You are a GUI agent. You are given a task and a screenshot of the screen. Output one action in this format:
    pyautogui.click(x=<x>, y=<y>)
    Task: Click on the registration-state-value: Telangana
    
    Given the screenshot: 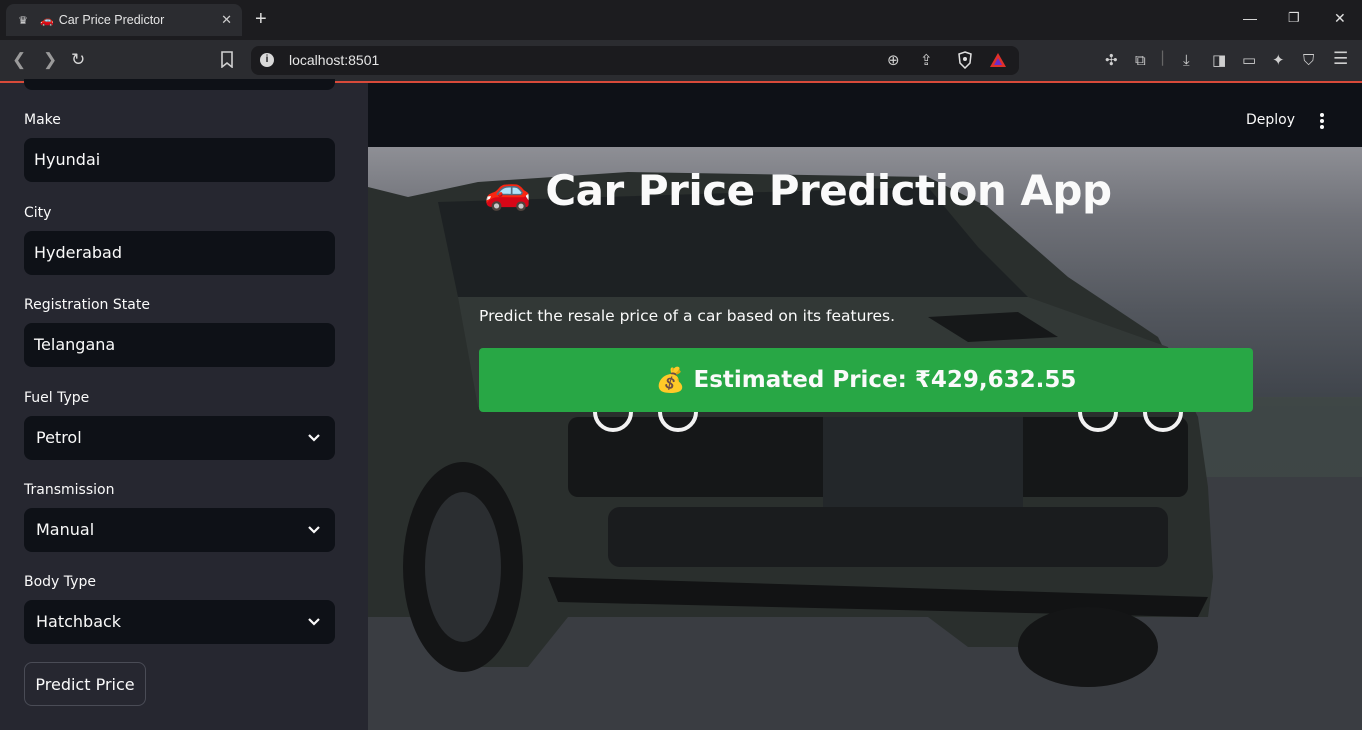 What is the action you would take?
    pyautogui.click(x=75, y=344)
    